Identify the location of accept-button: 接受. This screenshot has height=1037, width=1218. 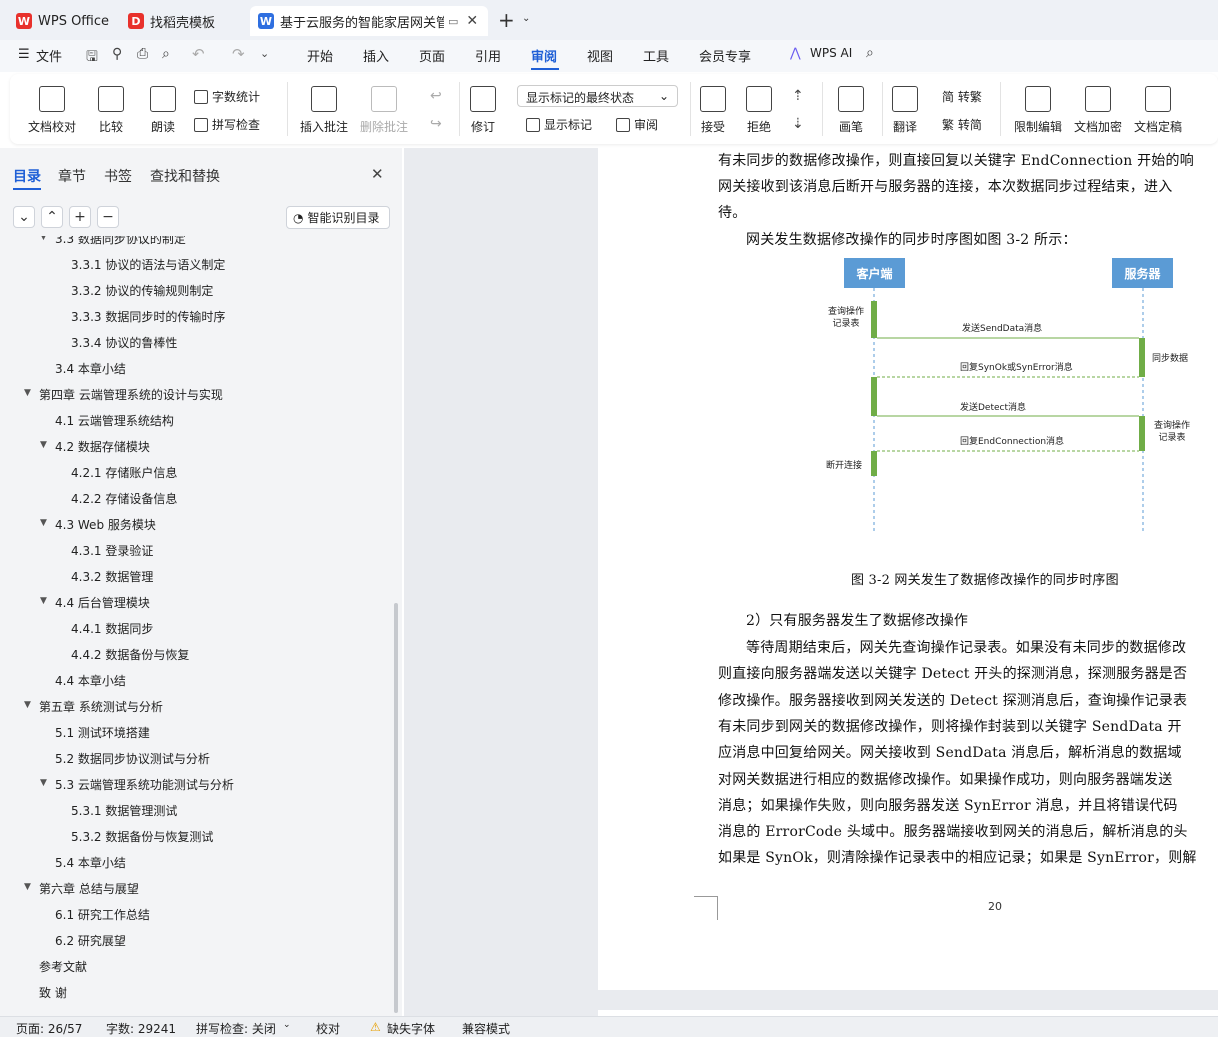
(713, 110).